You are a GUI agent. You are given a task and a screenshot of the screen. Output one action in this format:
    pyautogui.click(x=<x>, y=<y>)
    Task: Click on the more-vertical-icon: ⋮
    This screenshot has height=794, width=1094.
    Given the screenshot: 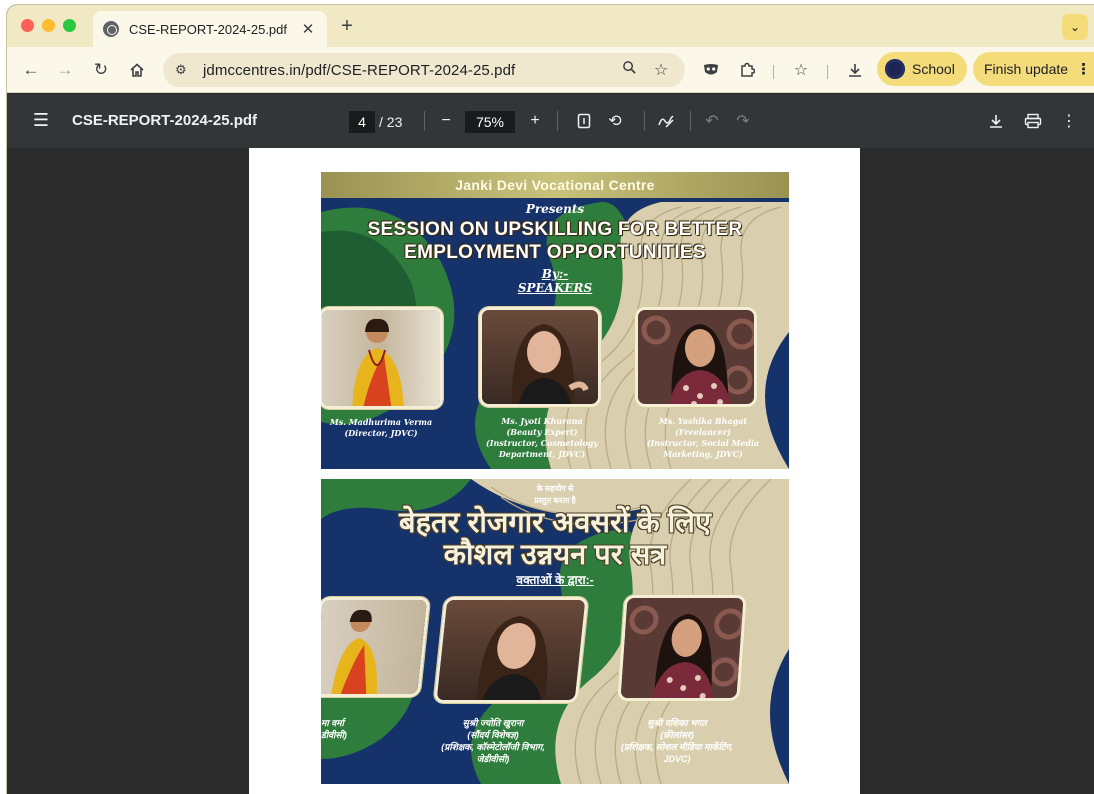 What is the action you would take?
    pyautogui.click(x=1069, y=121)
    